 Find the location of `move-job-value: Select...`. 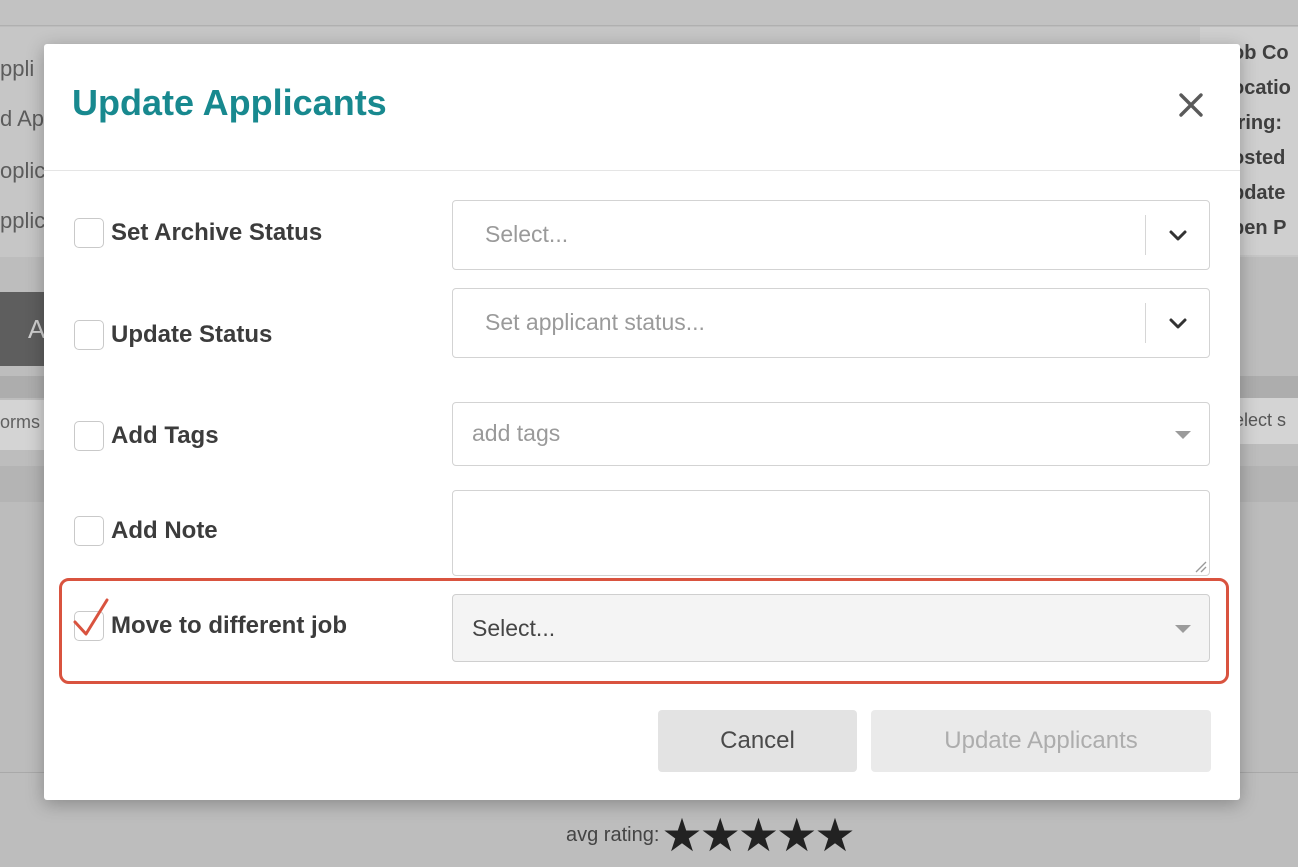

move-job-value: Select... is located at coordinates (514, 628).